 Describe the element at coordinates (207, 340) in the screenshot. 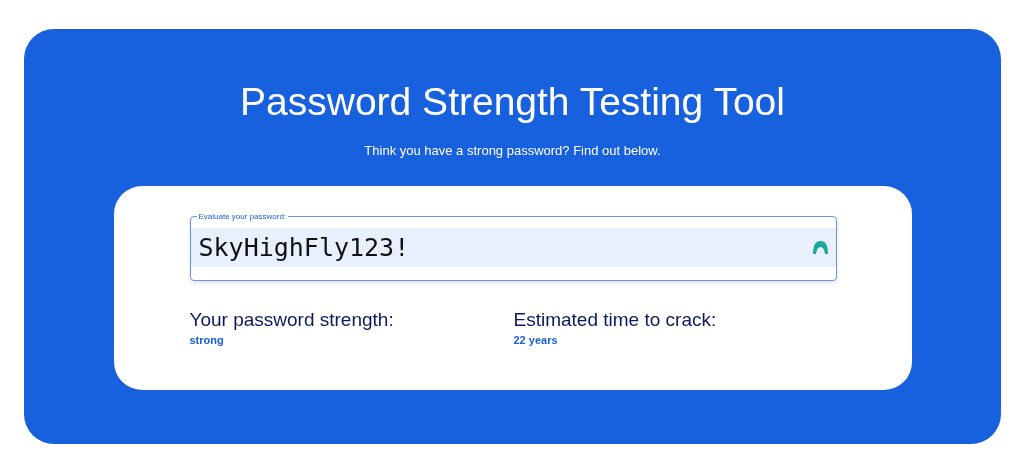

I see `result-value: strong` at that location.